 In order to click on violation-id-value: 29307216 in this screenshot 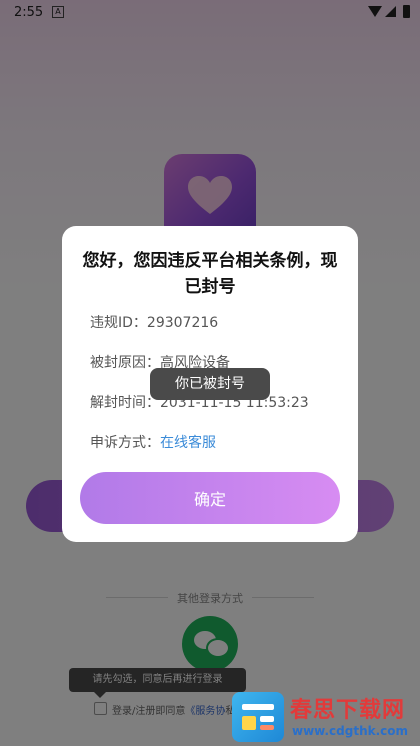, I will do `click(182, 323)`.